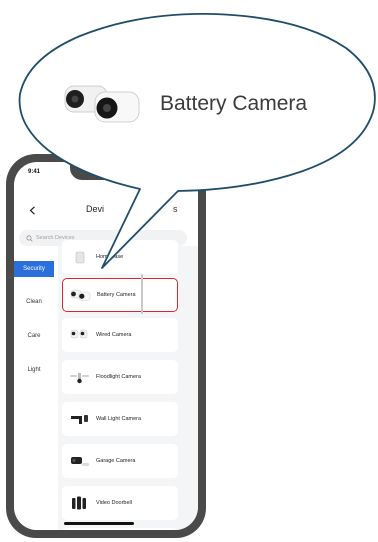  I want to click on video-doorbell-icon, so click(80, 503).